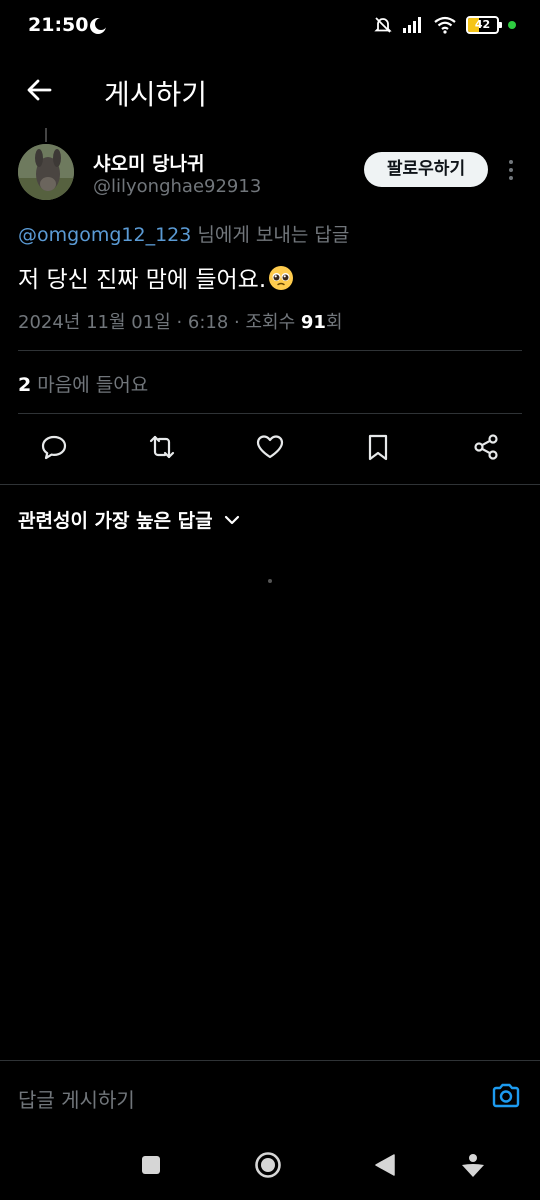 The width and height of the screenshot is (540, 1200). What do you see at coordinates (40, 90) in the screenshot?
I see `arrow-left-icon` at bounding box center [40, 90].